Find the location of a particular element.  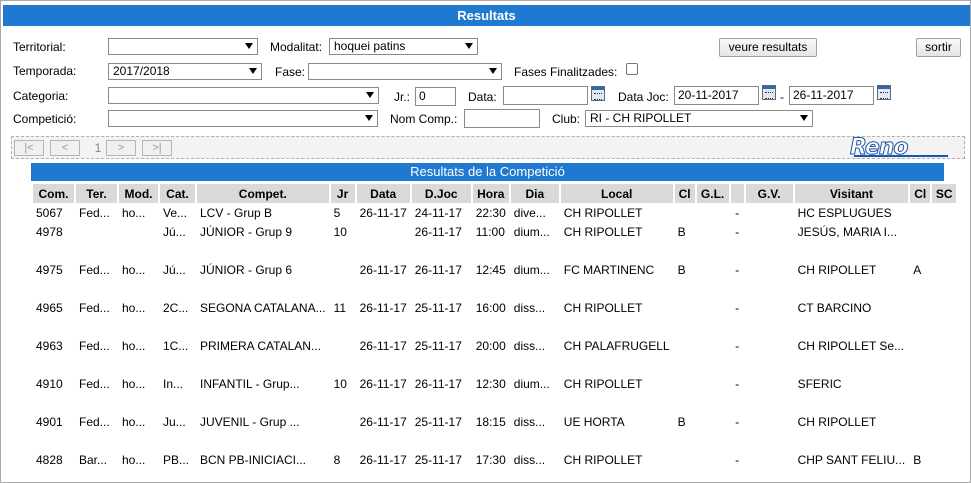

jr-input: 0 is located at coordinates (435, 96).